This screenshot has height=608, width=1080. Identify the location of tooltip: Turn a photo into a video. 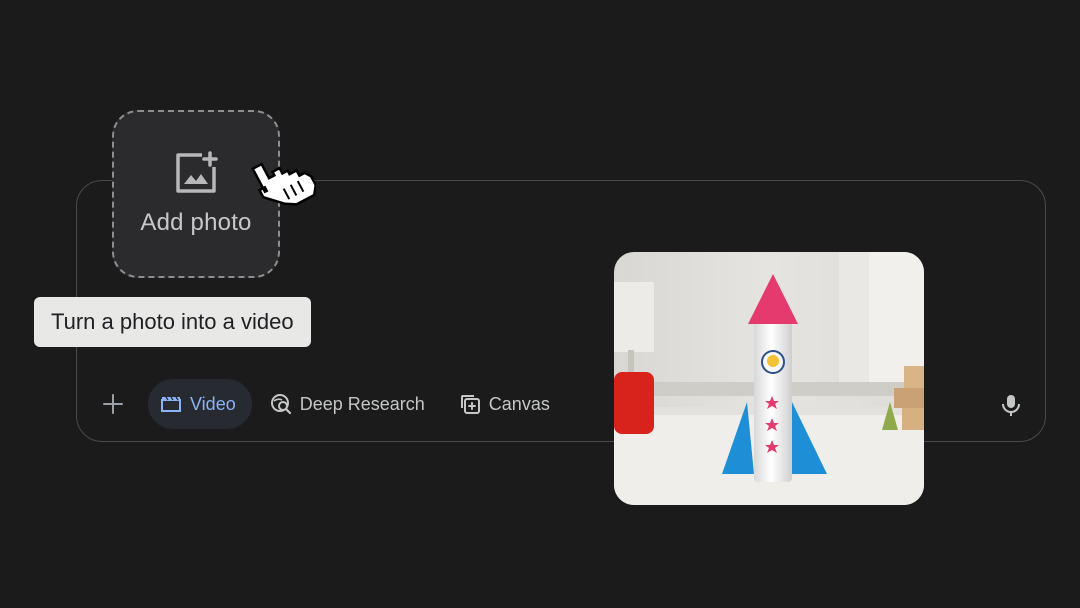
(172, 322).